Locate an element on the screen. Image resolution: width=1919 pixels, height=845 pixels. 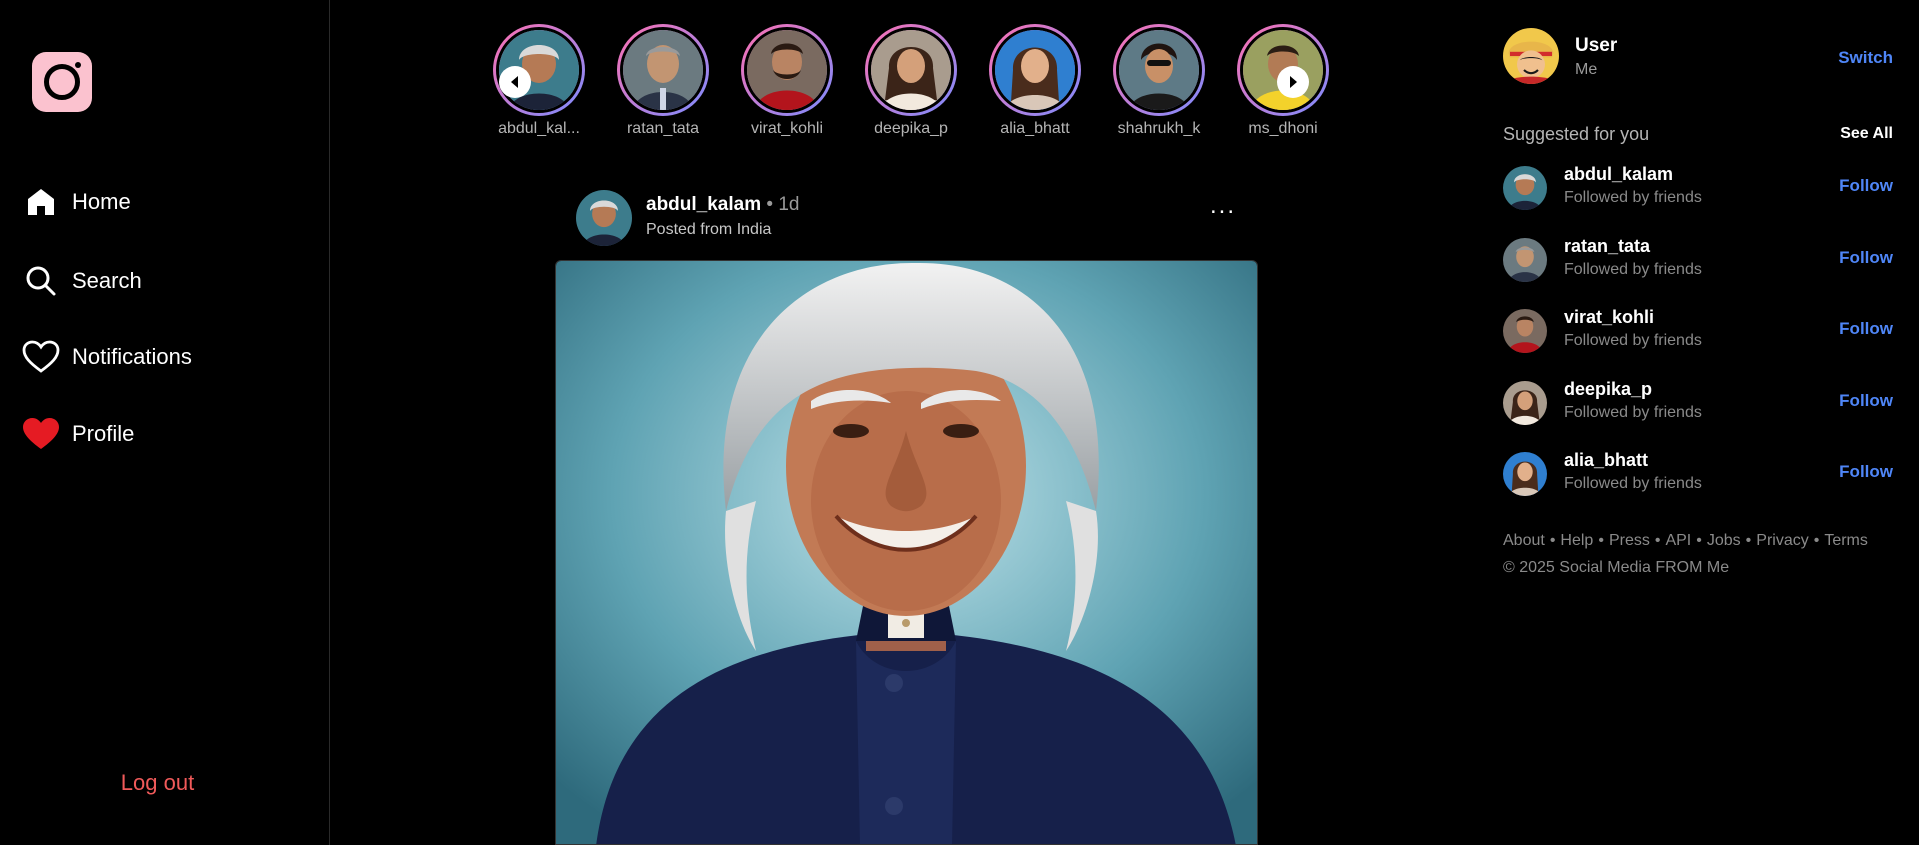
nav-profile: Profile is located at coordinates (78, 434).